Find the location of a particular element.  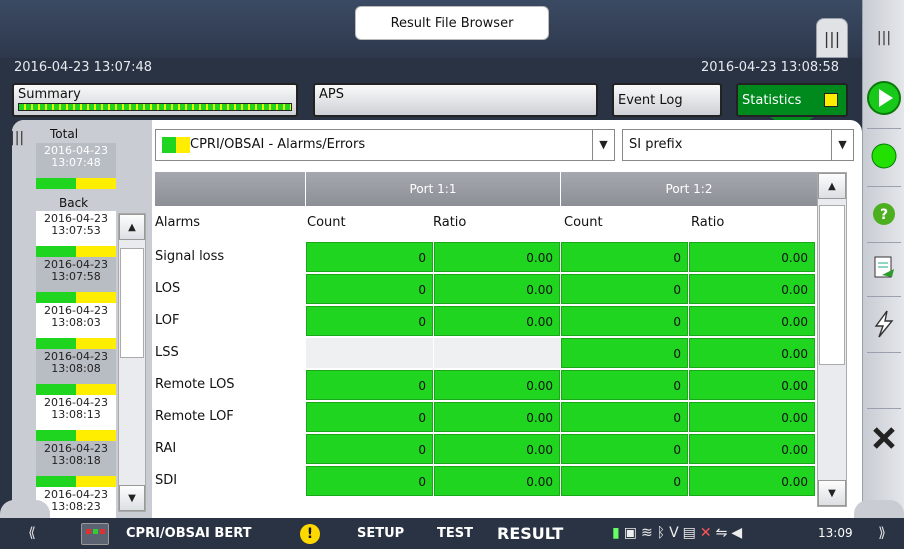

close-button is located at coordinates (883, 438).